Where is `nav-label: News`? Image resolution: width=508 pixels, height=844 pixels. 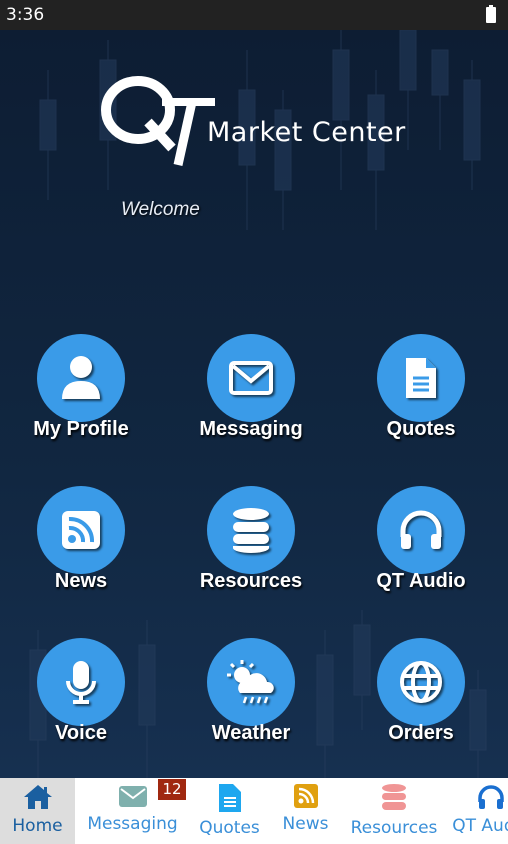 nav-label: News is located at coordinates (305, 824).